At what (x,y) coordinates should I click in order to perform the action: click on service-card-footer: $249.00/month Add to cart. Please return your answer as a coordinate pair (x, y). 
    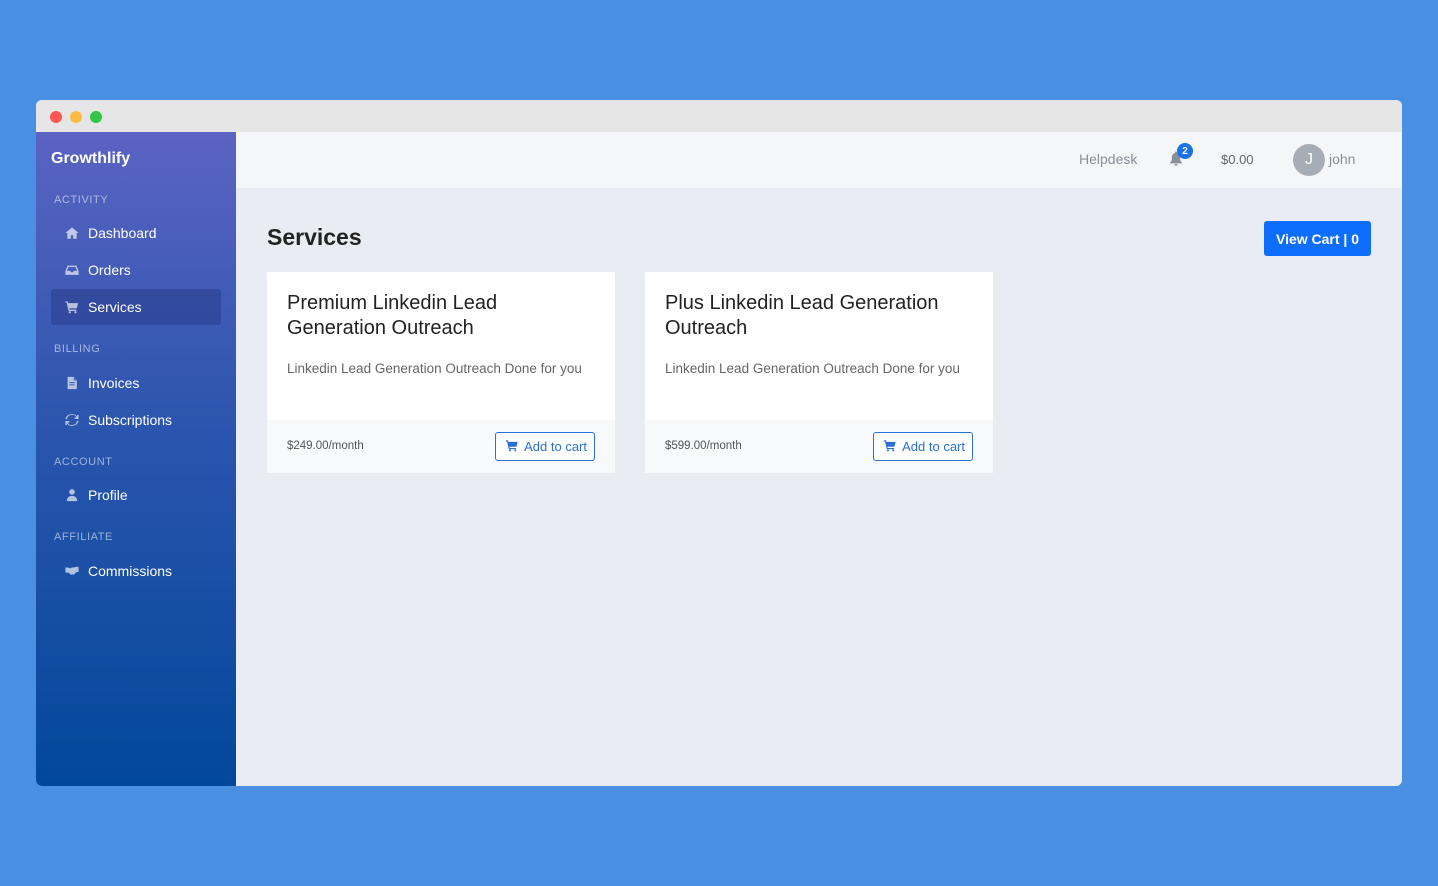
    Looking at the image, I should click on (441, 446).